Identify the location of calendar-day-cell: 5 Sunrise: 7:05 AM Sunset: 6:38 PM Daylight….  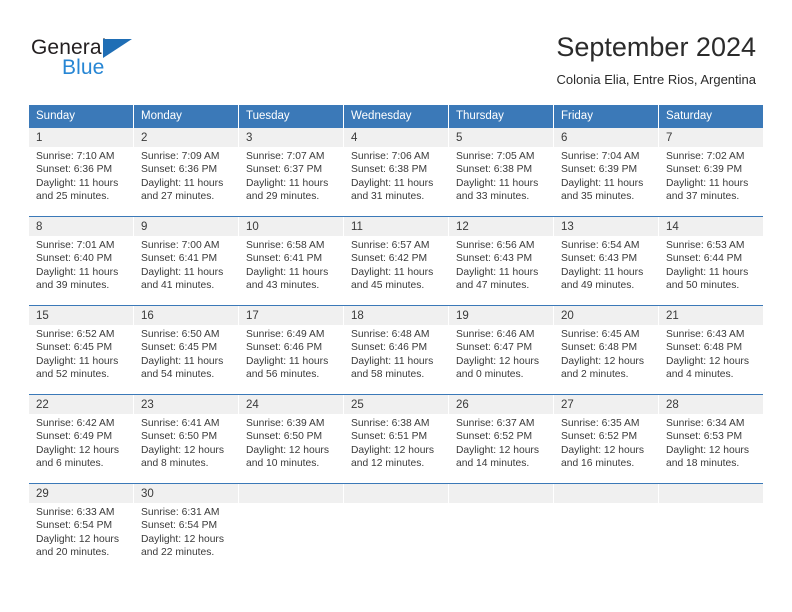
(501, 172).